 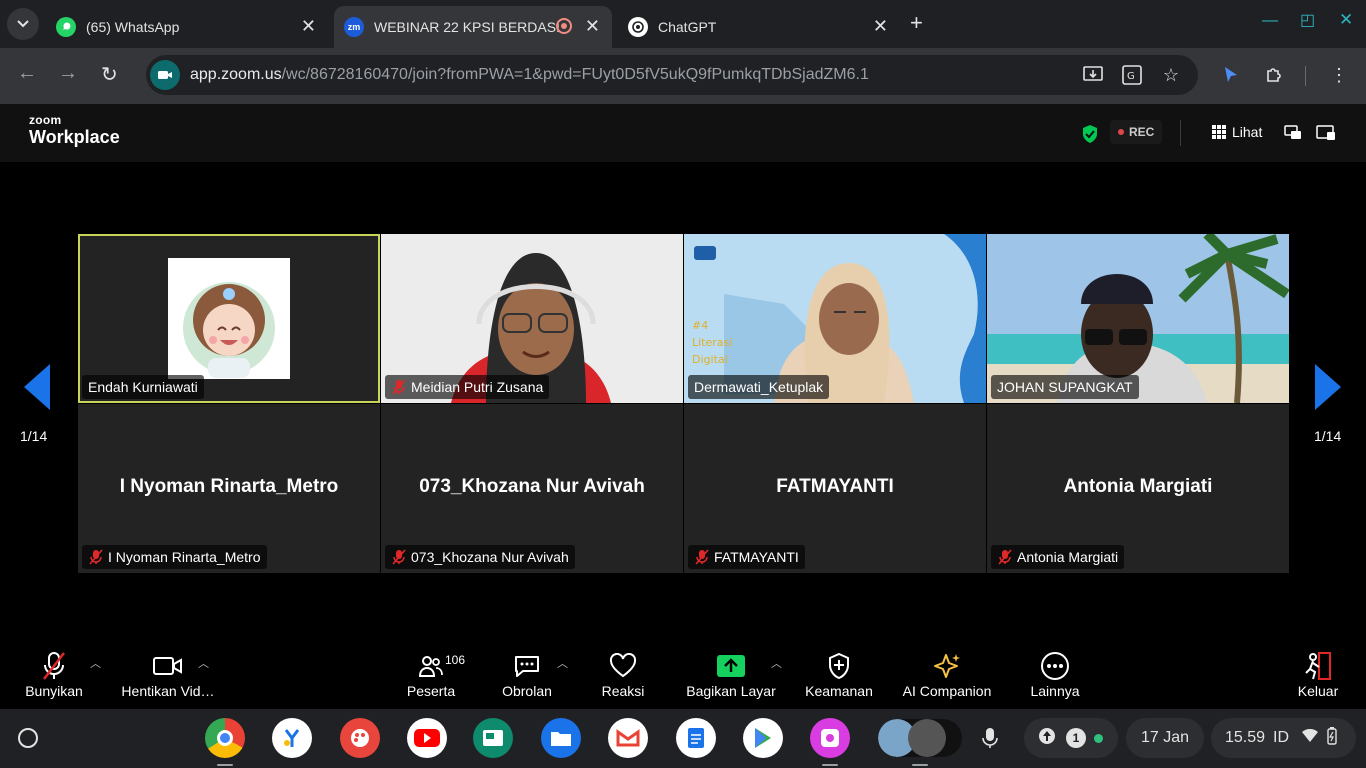 I want to click on zoom-workplace-logo: zoom Workplace, so click(x=74, y=130).